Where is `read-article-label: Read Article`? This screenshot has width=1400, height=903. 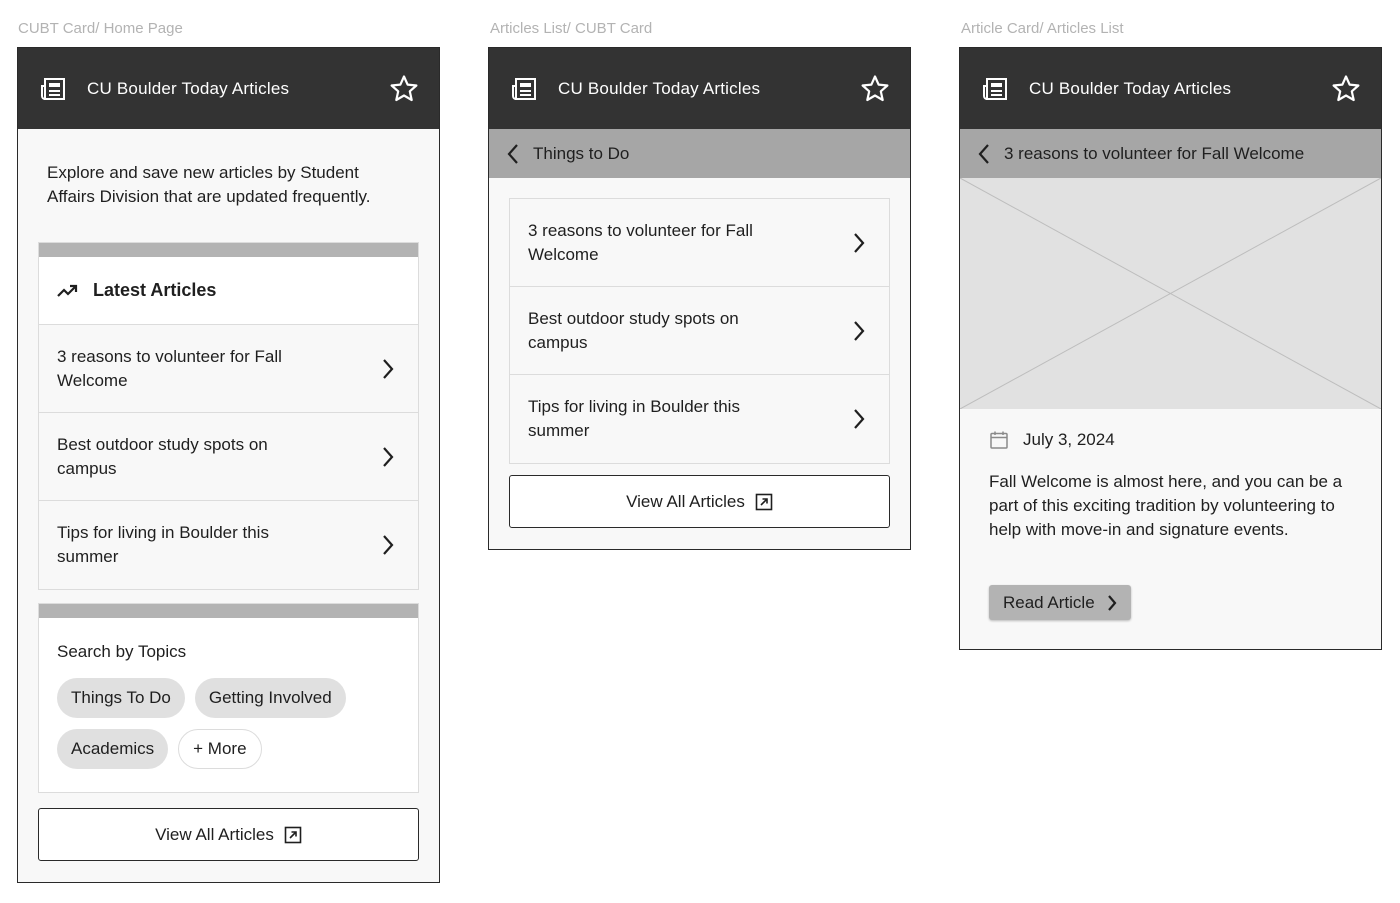 read-article-label: Read Article is located at coordinates (1049, 602).